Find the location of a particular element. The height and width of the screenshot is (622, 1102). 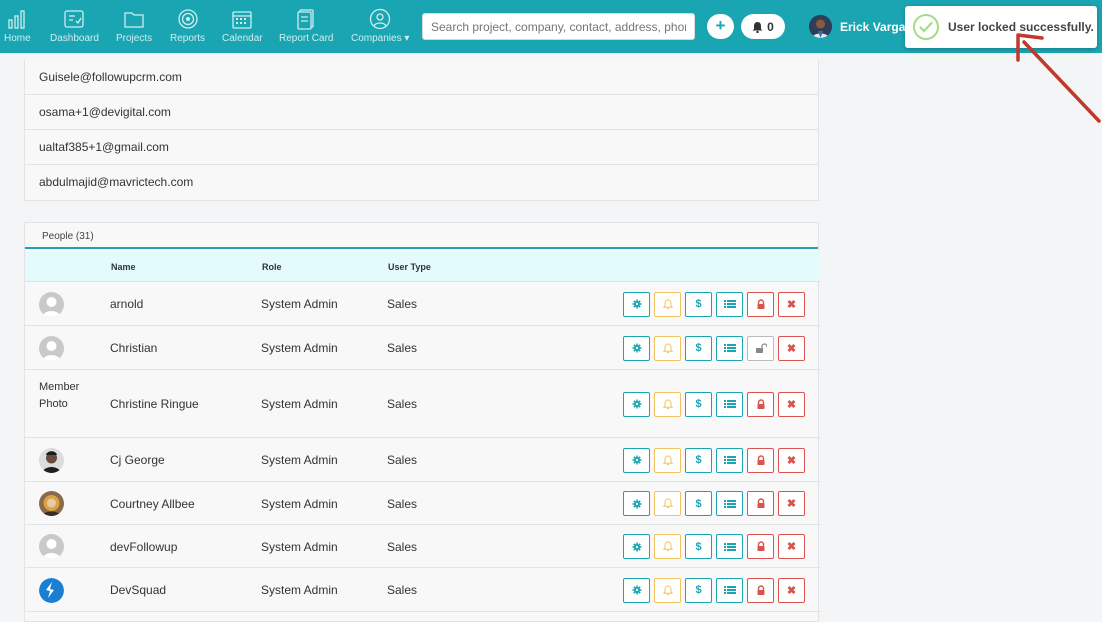

list-icon is located at coordinates (729, 348).